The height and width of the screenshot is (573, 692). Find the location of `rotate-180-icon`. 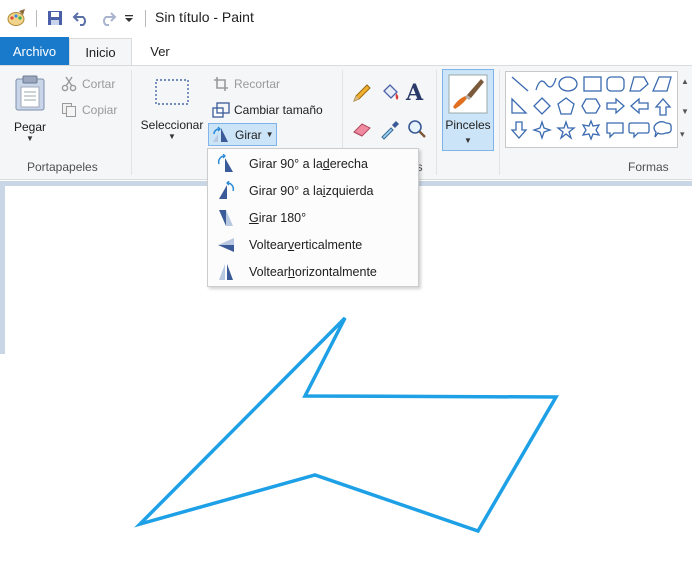

rotate-180-icon is located at coordinates (226, 218).